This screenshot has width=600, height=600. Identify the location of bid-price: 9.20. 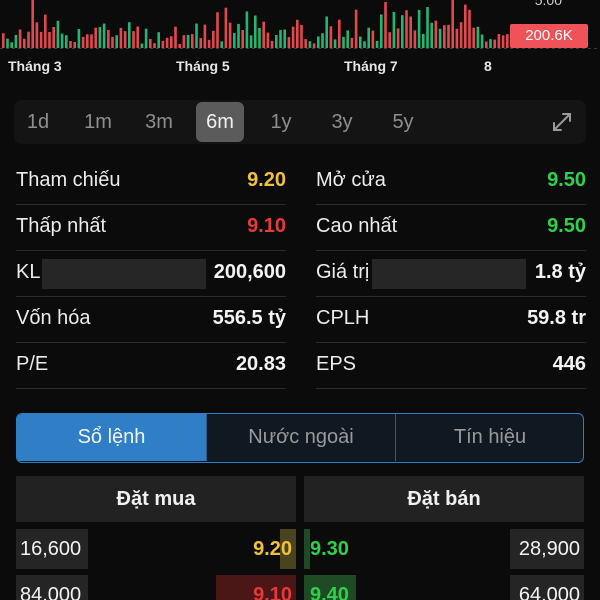
(272, 549).